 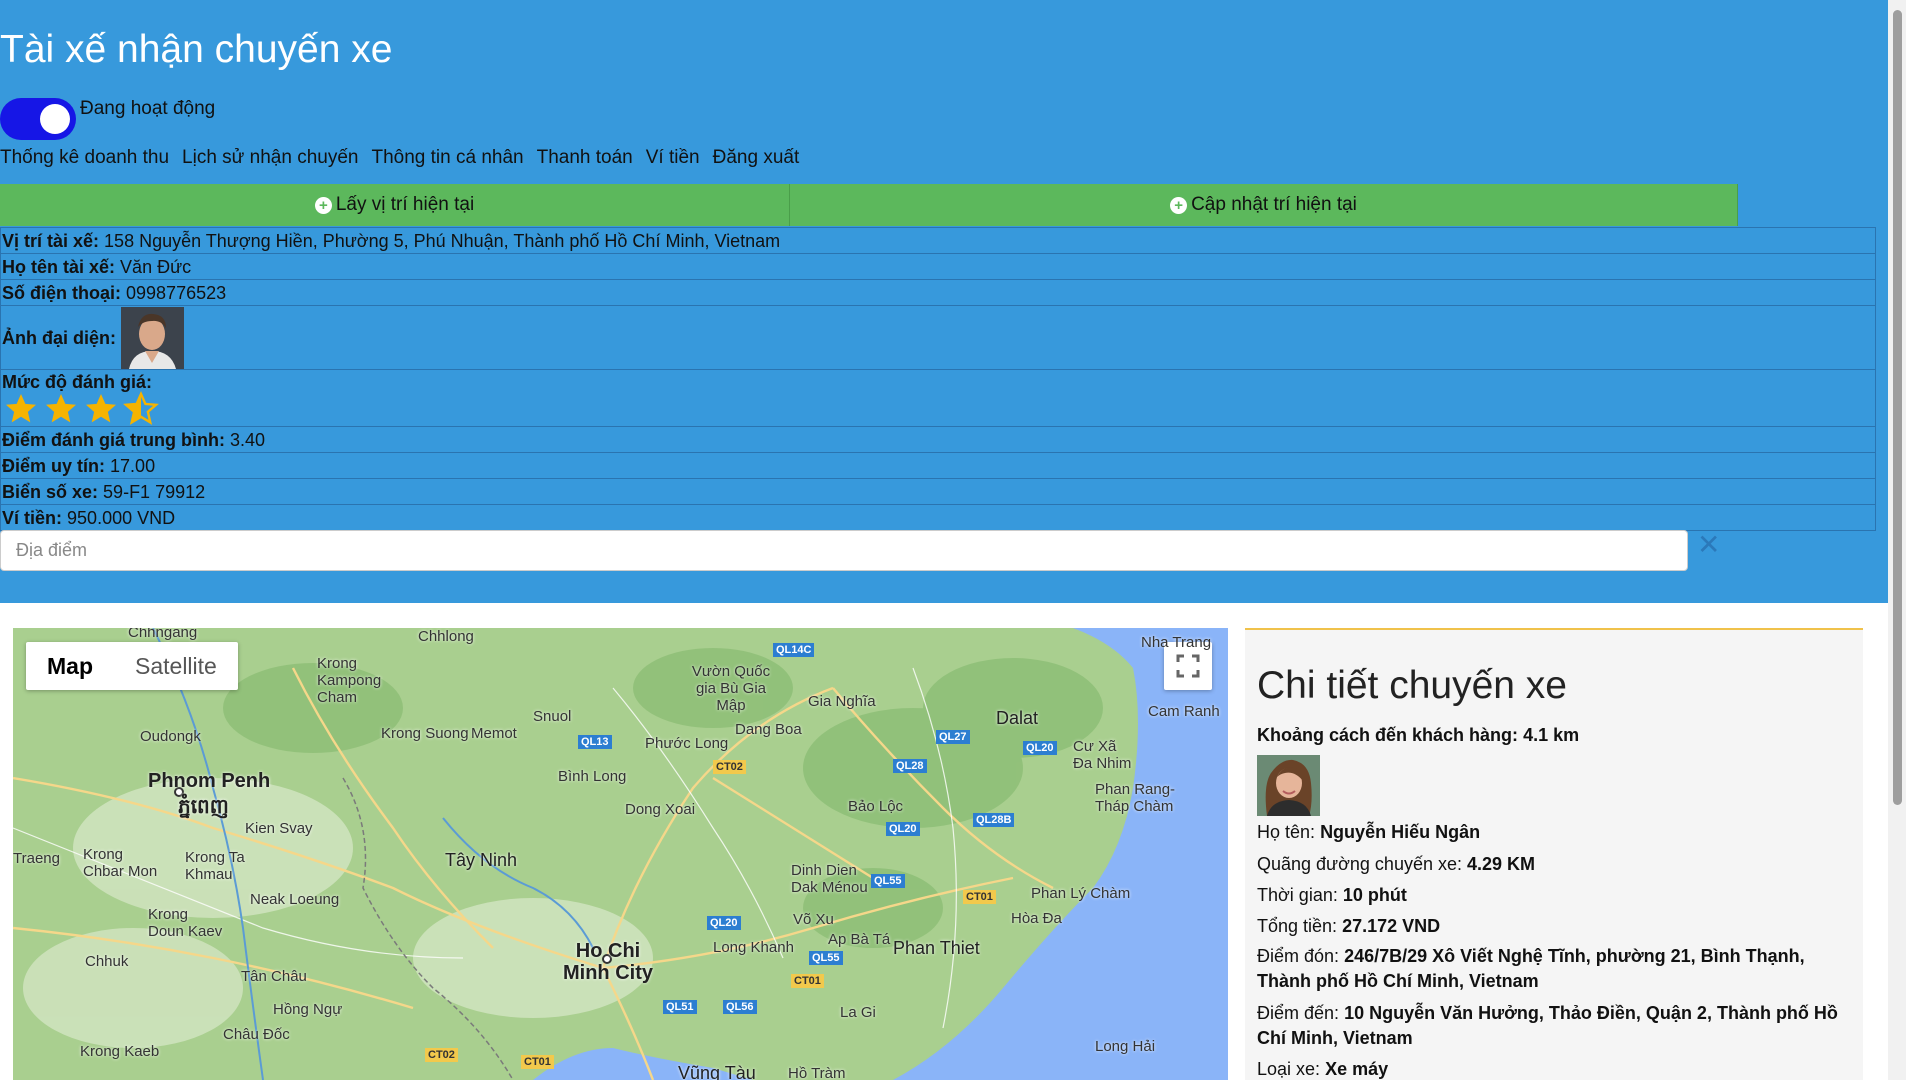 What do you see at coordinates (38, 119) in the screenshot?
I see `status-toggle` at bounding box center [38, 119].